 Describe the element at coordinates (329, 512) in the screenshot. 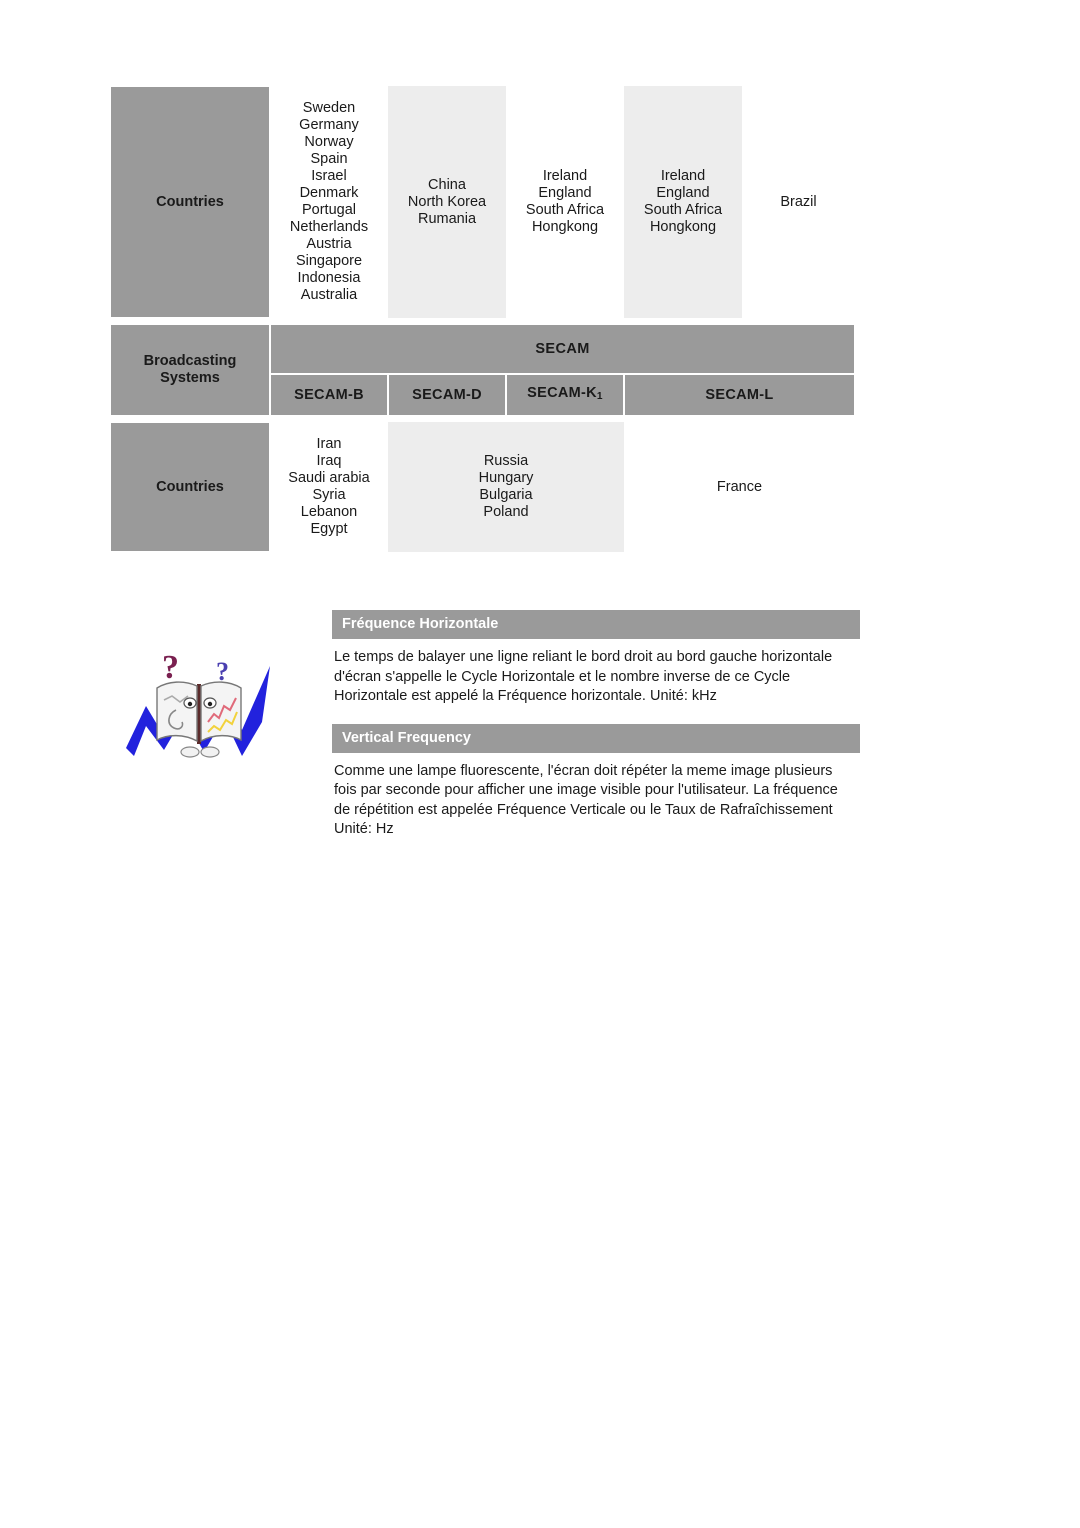

I see `country-name: Lebanon` at that location.